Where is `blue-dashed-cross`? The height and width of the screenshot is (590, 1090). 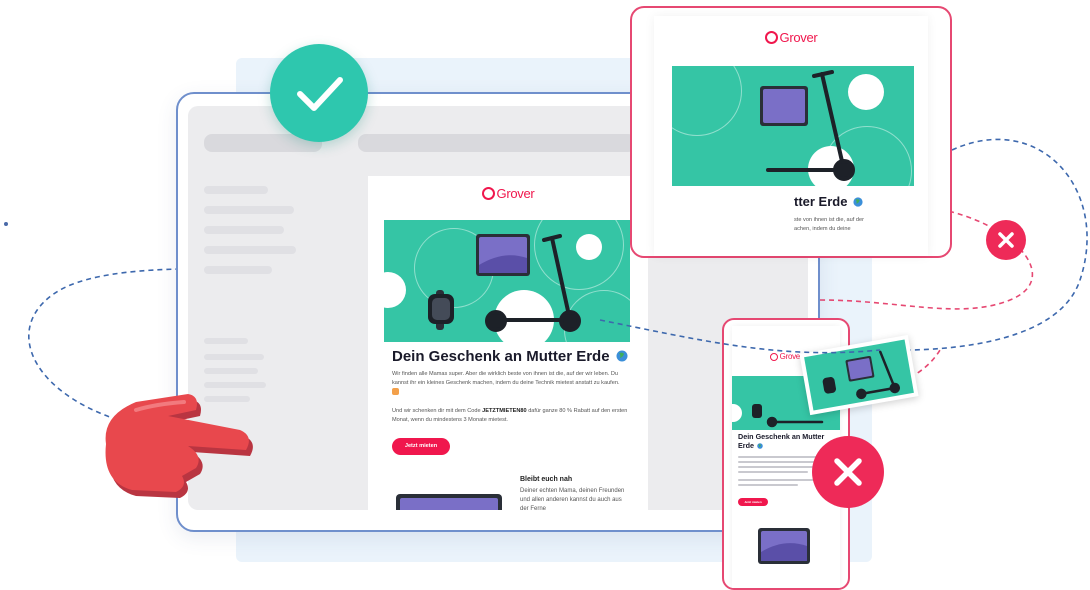
blue-dashed-cross is located at coordinates (740, 336).